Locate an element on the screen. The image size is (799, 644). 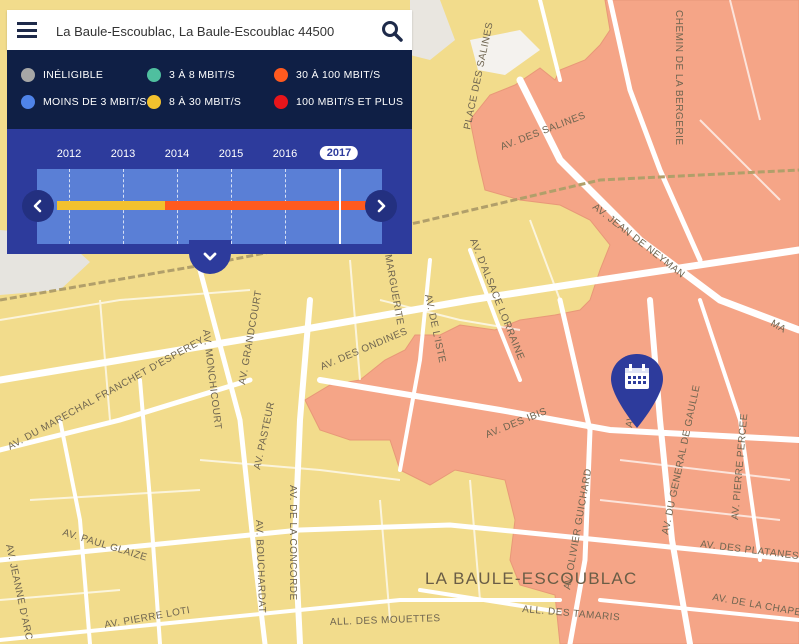
legend-label: 30 À 100 MBIT/S is located at coordinates (338, 75).